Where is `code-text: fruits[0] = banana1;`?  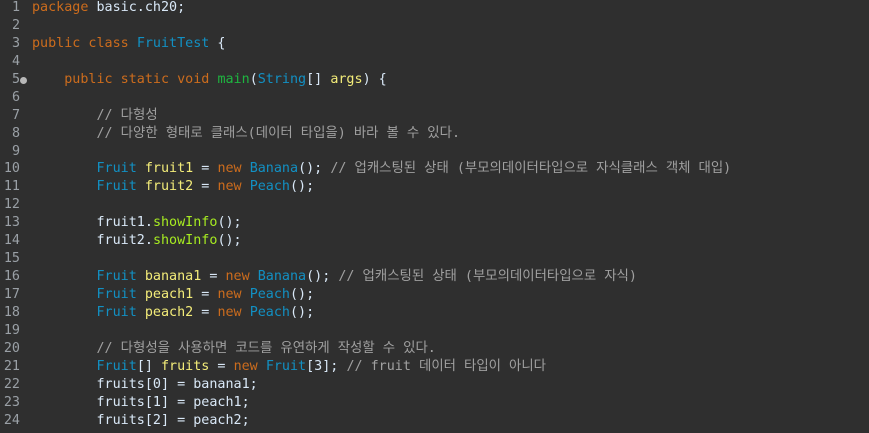
code-text: fruits[0] = banana1; is located at coordinates (145, 385).